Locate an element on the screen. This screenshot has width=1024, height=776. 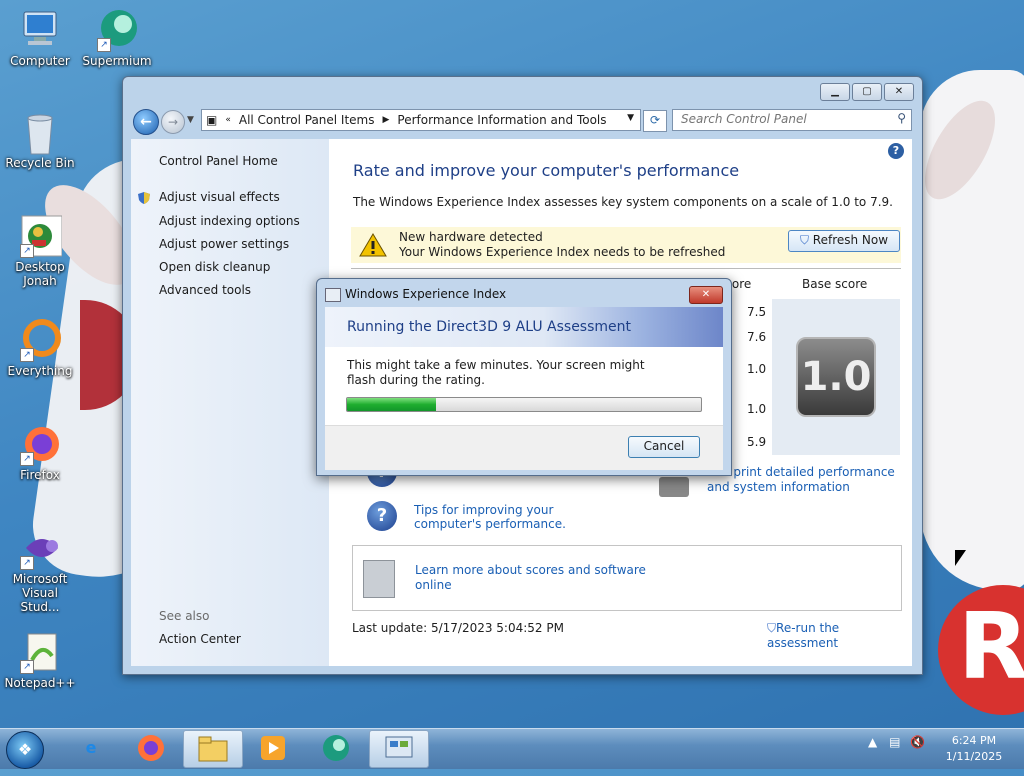
print-details-link-line2: and system information is located at coordinates (778, 487).